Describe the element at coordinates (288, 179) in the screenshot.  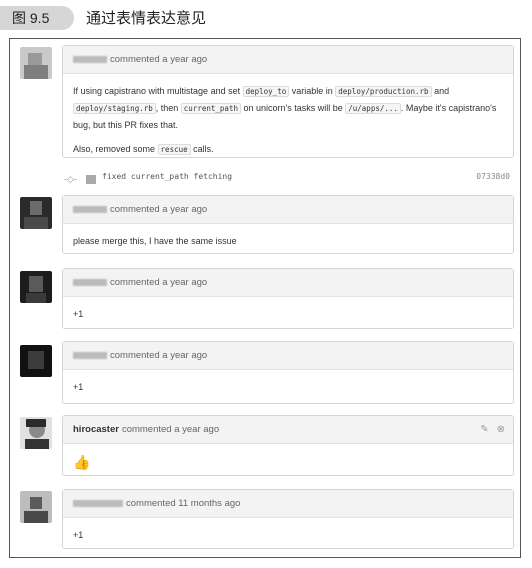
I see `commit-reference: -◇- fixed current_path fetching 07338d0` at that location.